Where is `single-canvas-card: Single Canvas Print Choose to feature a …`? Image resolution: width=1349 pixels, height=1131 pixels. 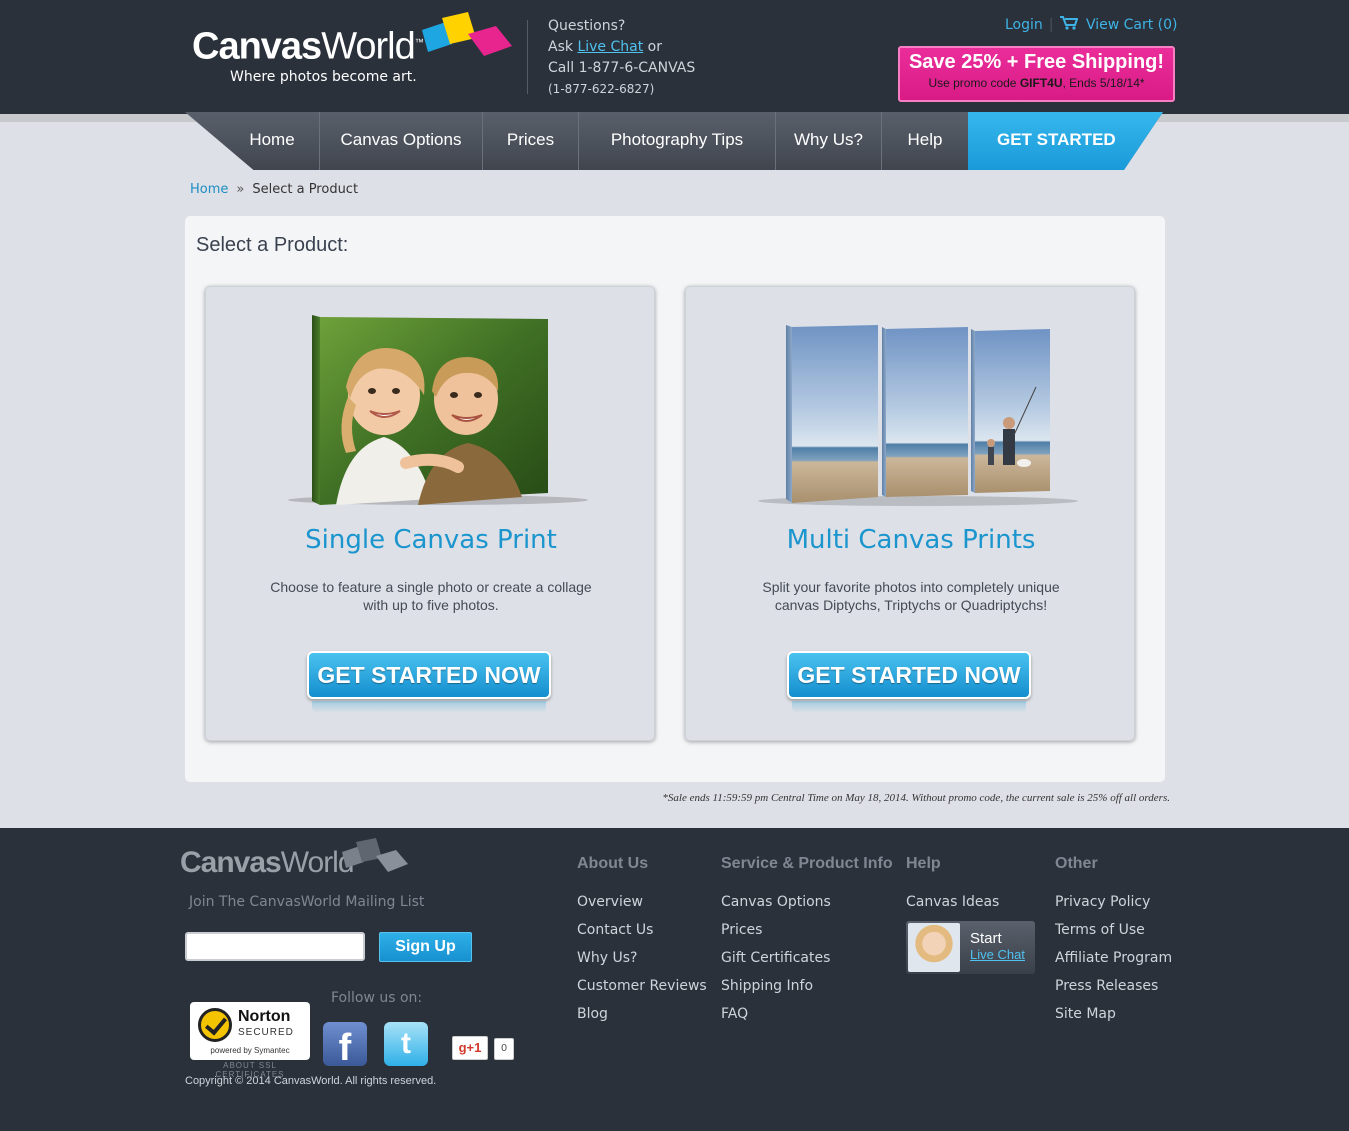
single-canvas-card: Single Canvas Print Choose to feature a … is located at coordinates (430, 513).